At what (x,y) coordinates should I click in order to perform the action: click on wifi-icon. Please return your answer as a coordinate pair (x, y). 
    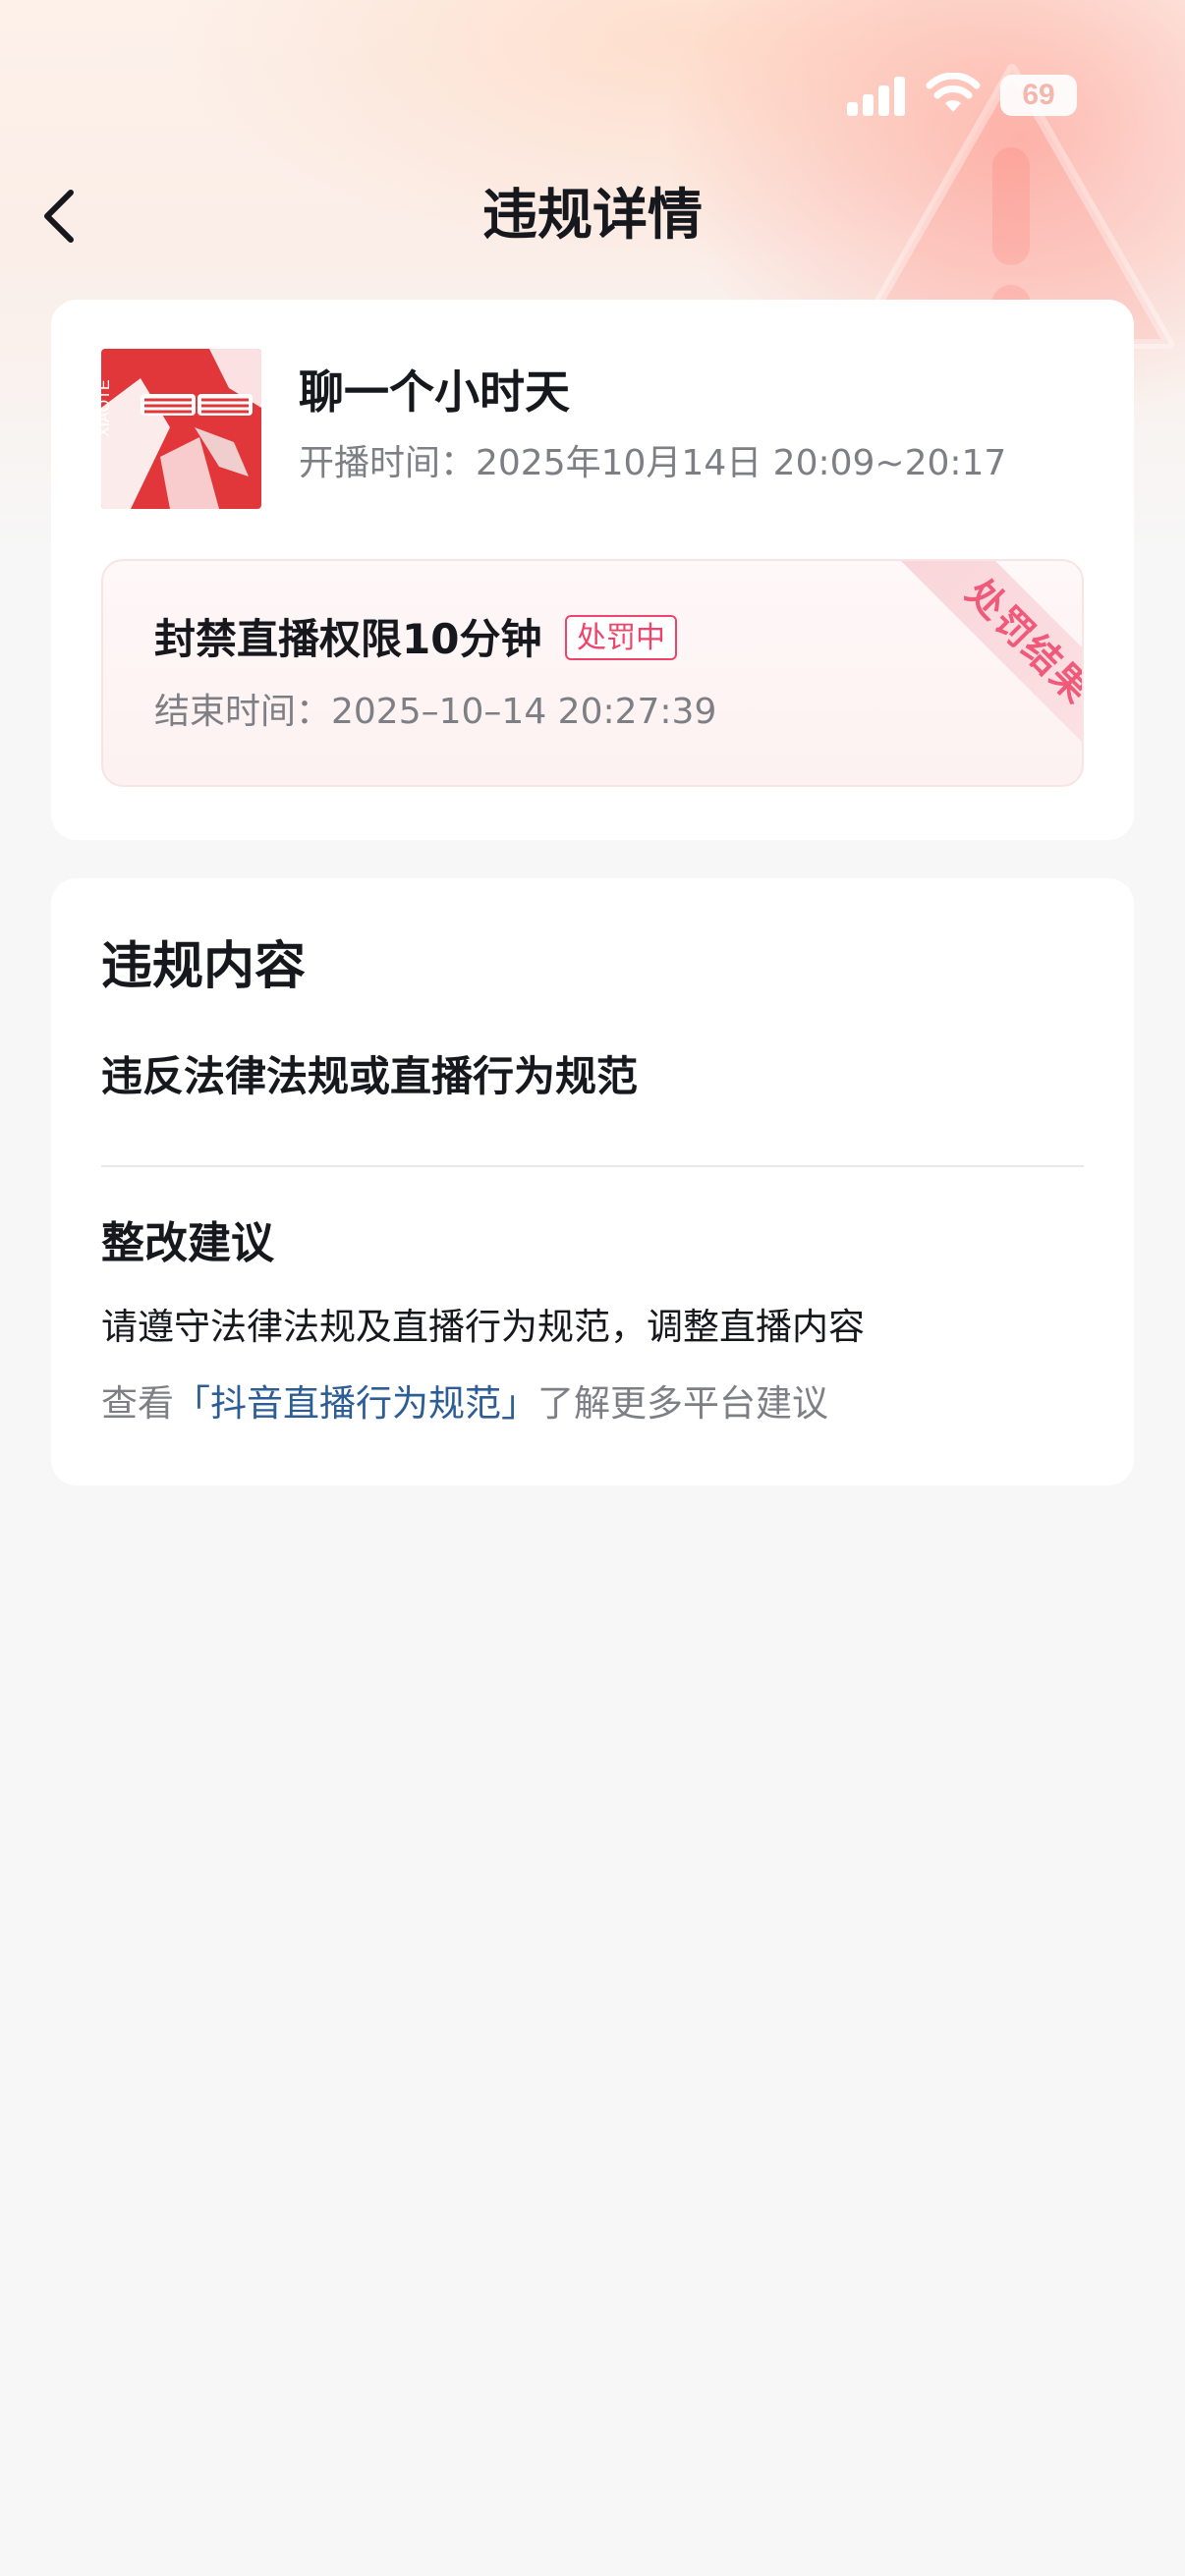
    Looking at the image, I should click on (954, 92).